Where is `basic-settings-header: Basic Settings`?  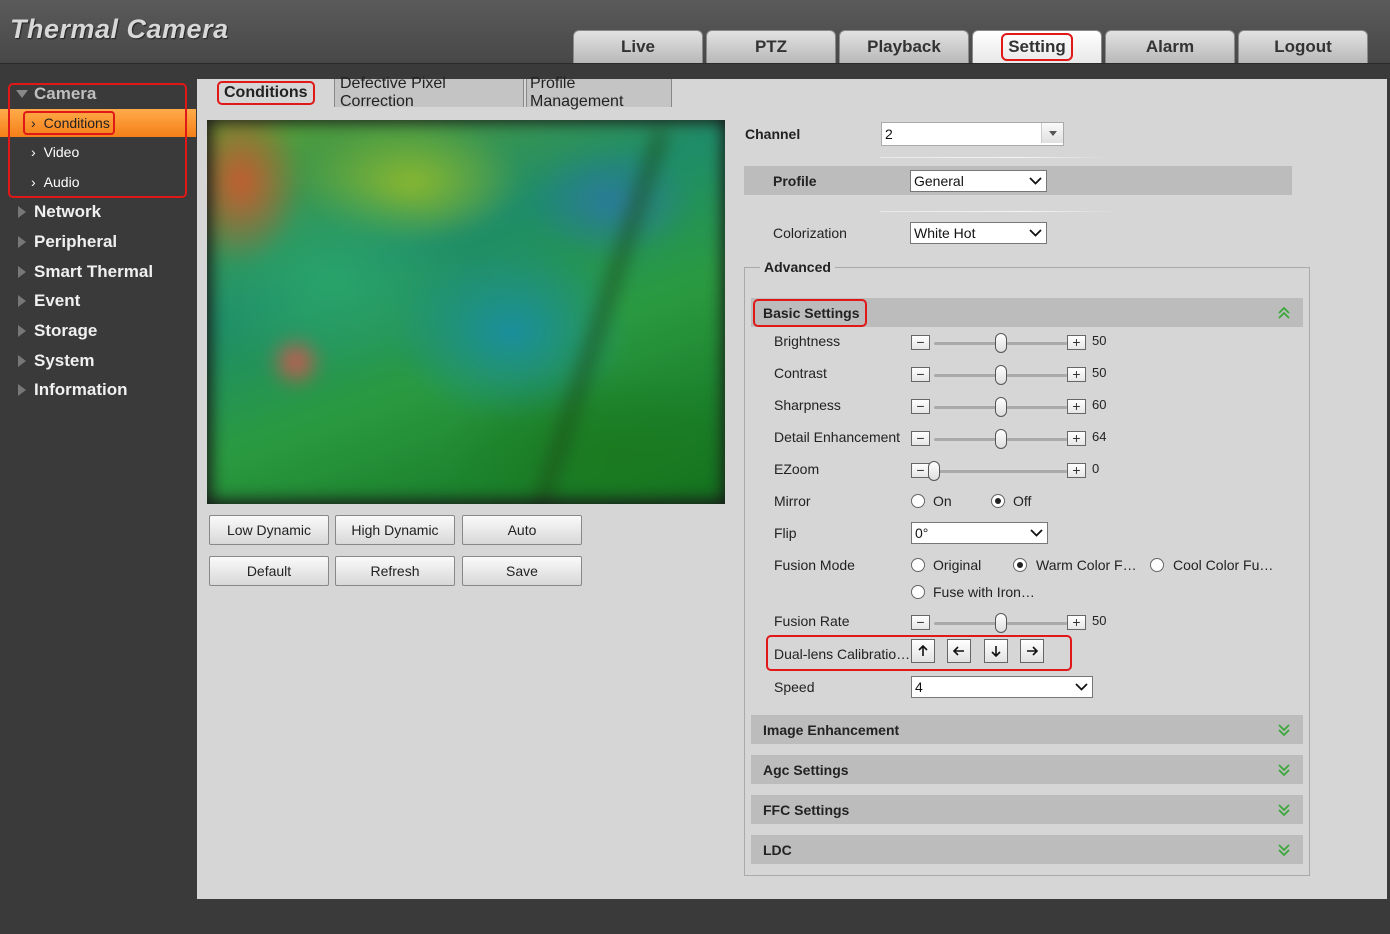
basic-settings-header: Basic Settings is located at coordinates (1027, 312).